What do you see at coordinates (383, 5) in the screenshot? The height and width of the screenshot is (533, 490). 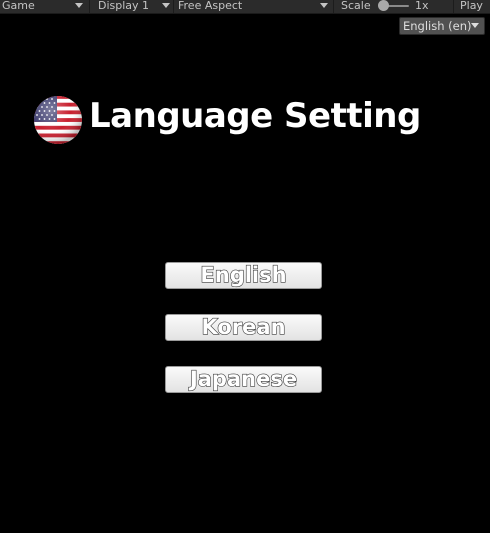 I see `scale-slider-handle` at bounding box center [383, 5].